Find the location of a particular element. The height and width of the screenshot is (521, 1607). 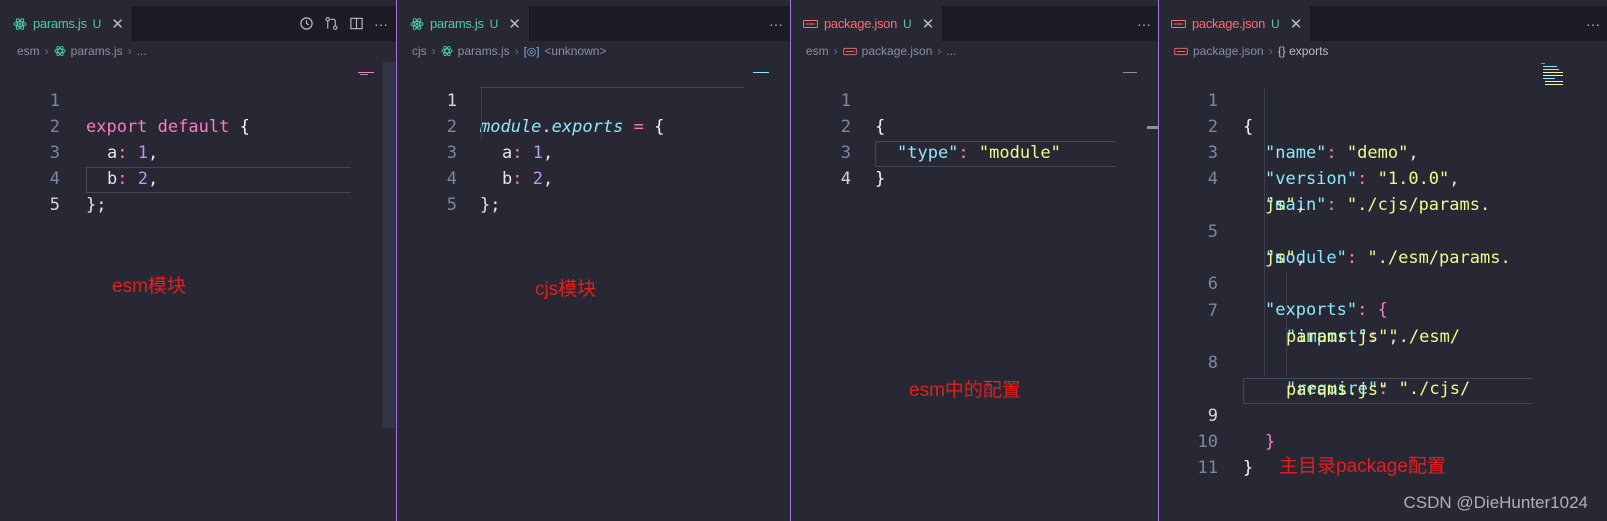

tab-cjs-params: params.js U ✕ is located at coordinates (463, 23).